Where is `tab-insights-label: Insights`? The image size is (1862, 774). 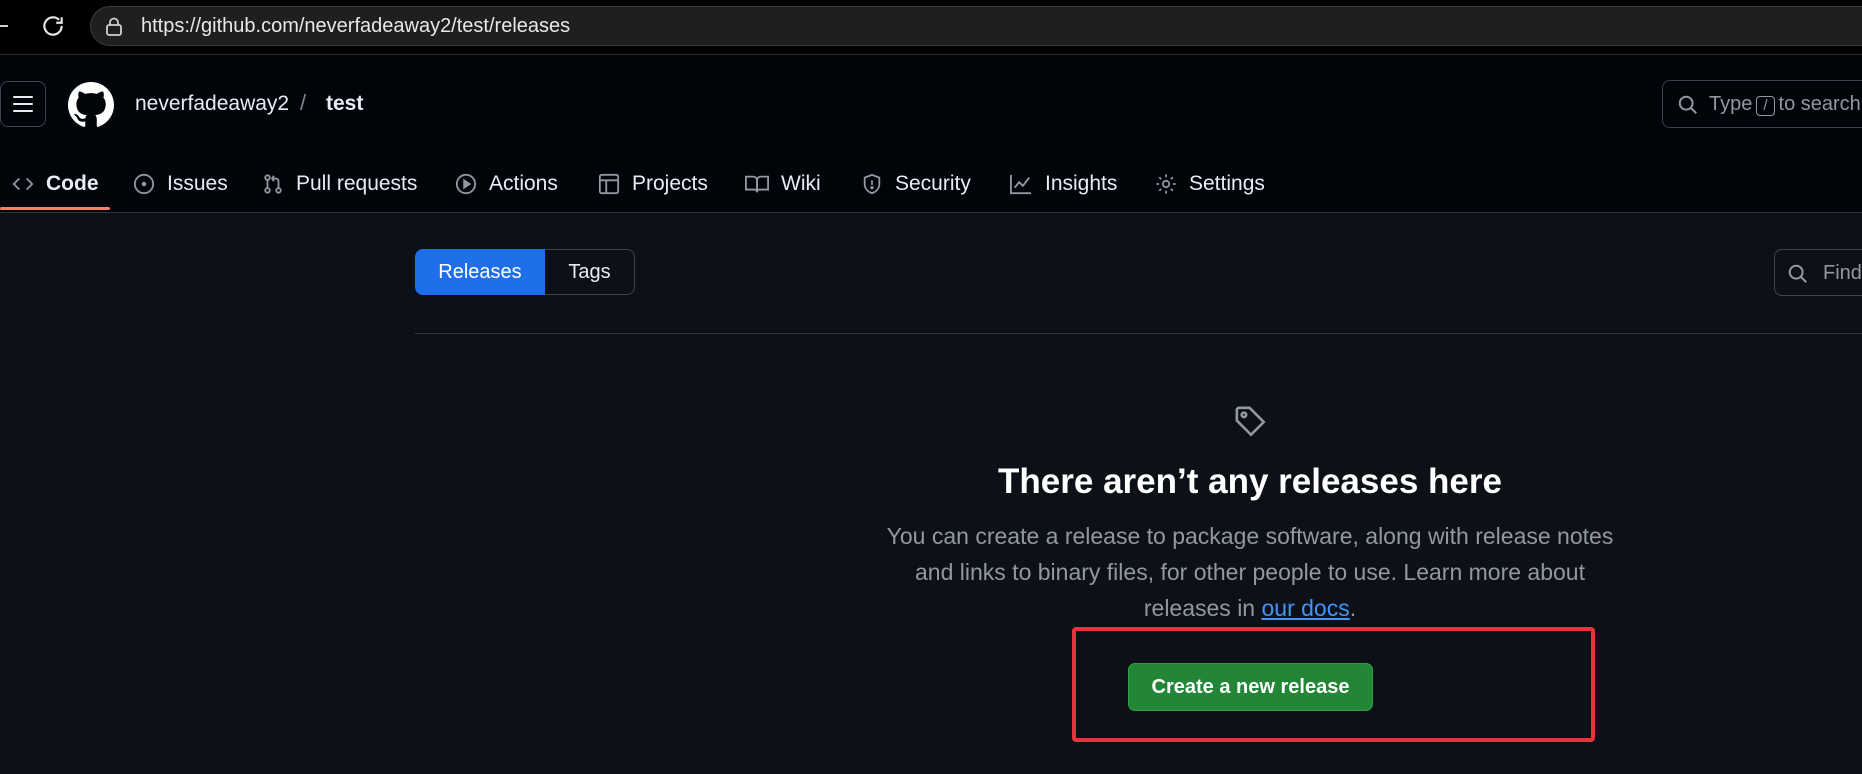 tab-insights-label: Insights is located at coordinates (1081, 183).